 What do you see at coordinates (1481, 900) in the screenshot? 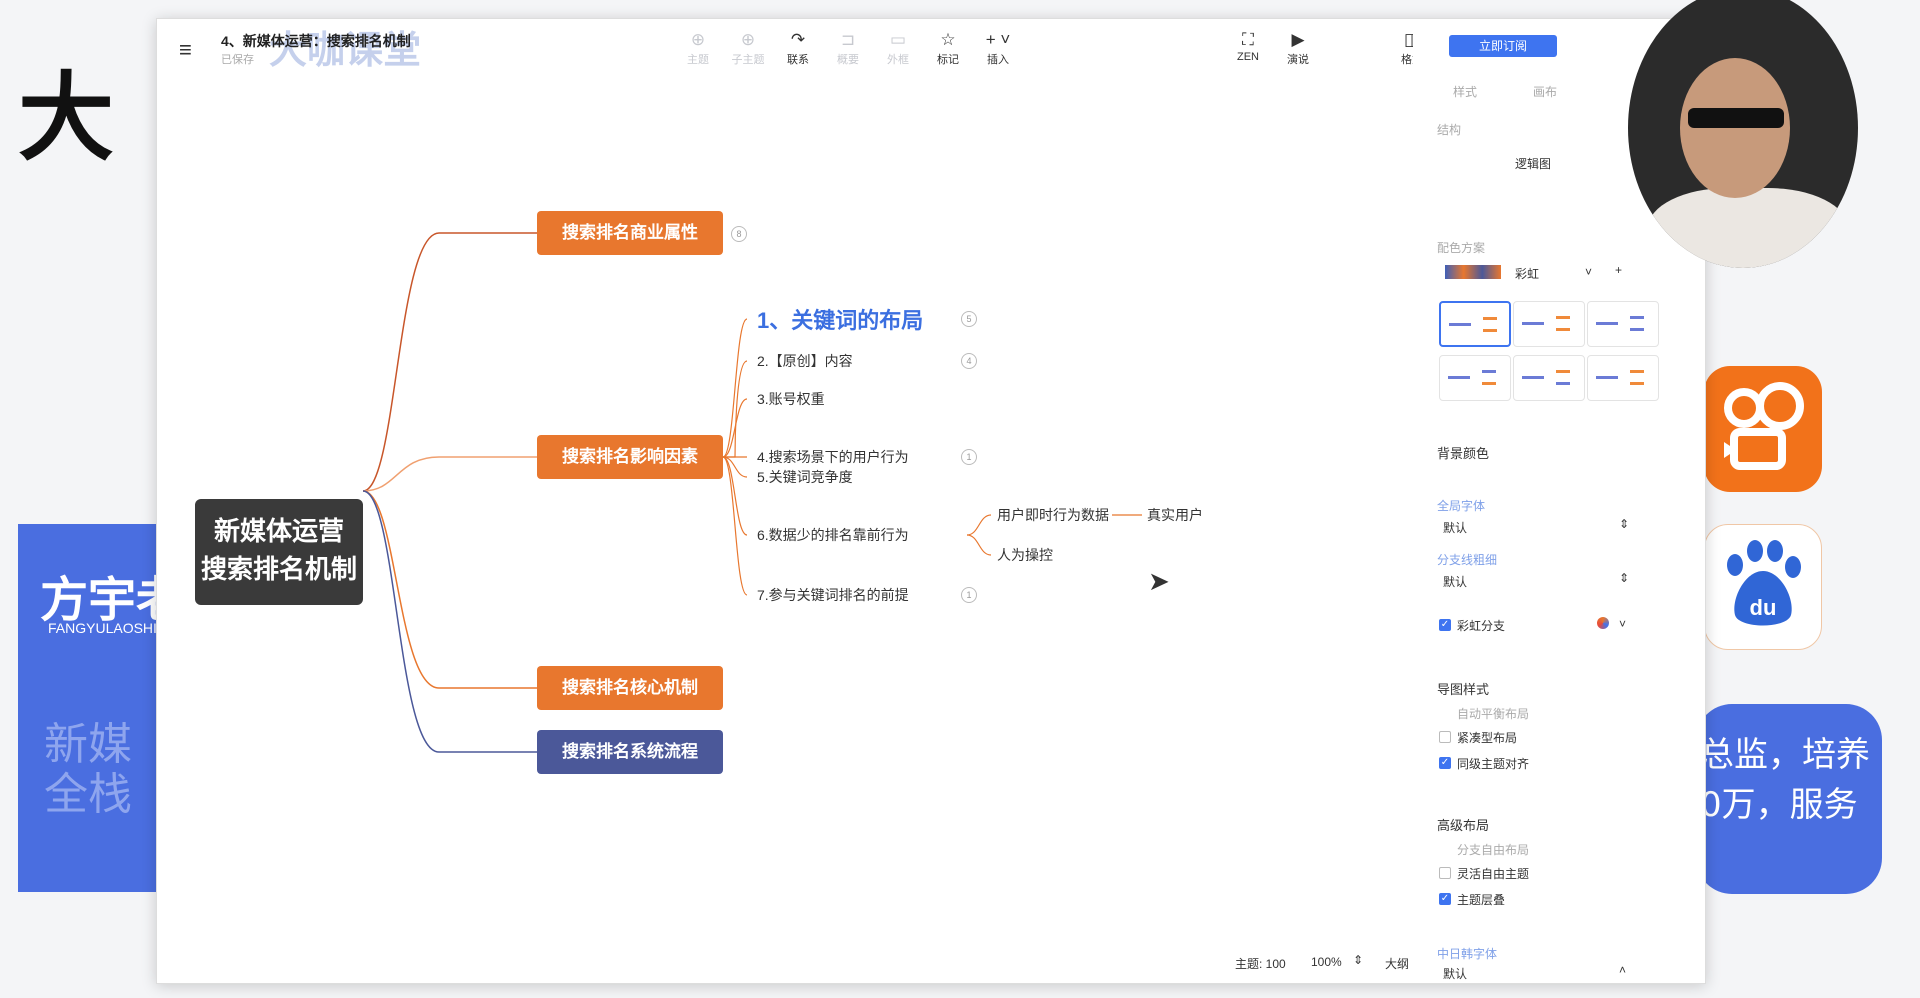
I see `overlap-label: 主题层叠` at bounding box center [1481, 900].